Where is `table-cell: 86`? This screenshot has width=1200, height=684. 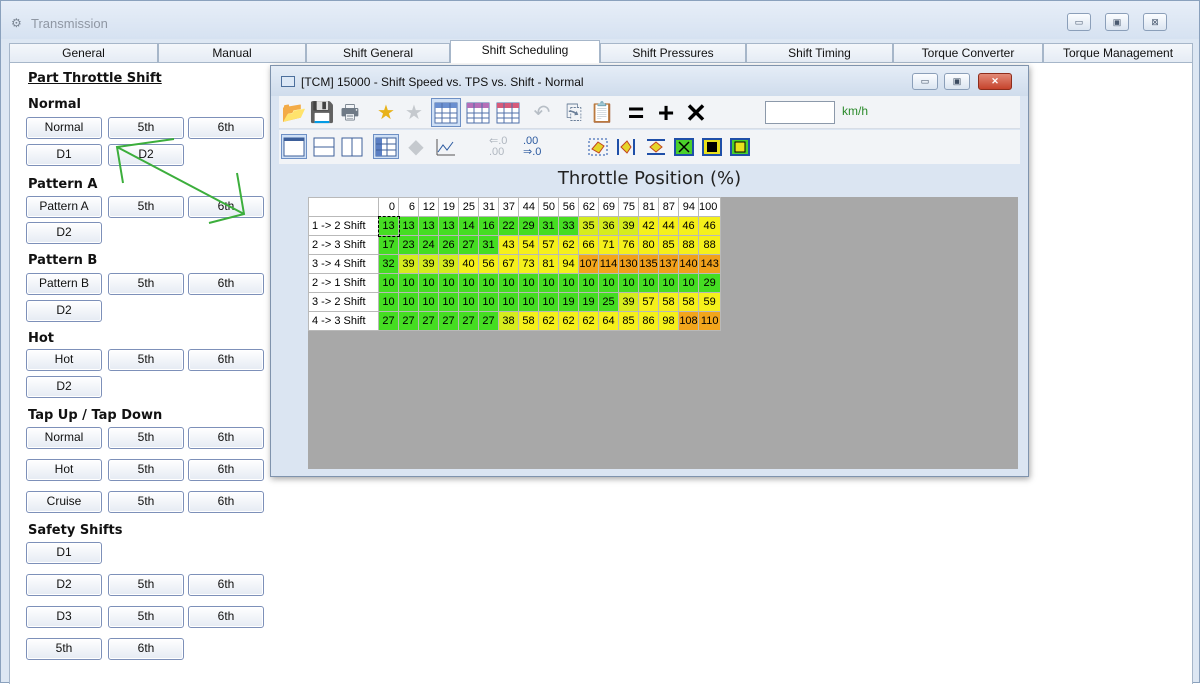
table-cell: 86 is located at coordinates (648, 321).